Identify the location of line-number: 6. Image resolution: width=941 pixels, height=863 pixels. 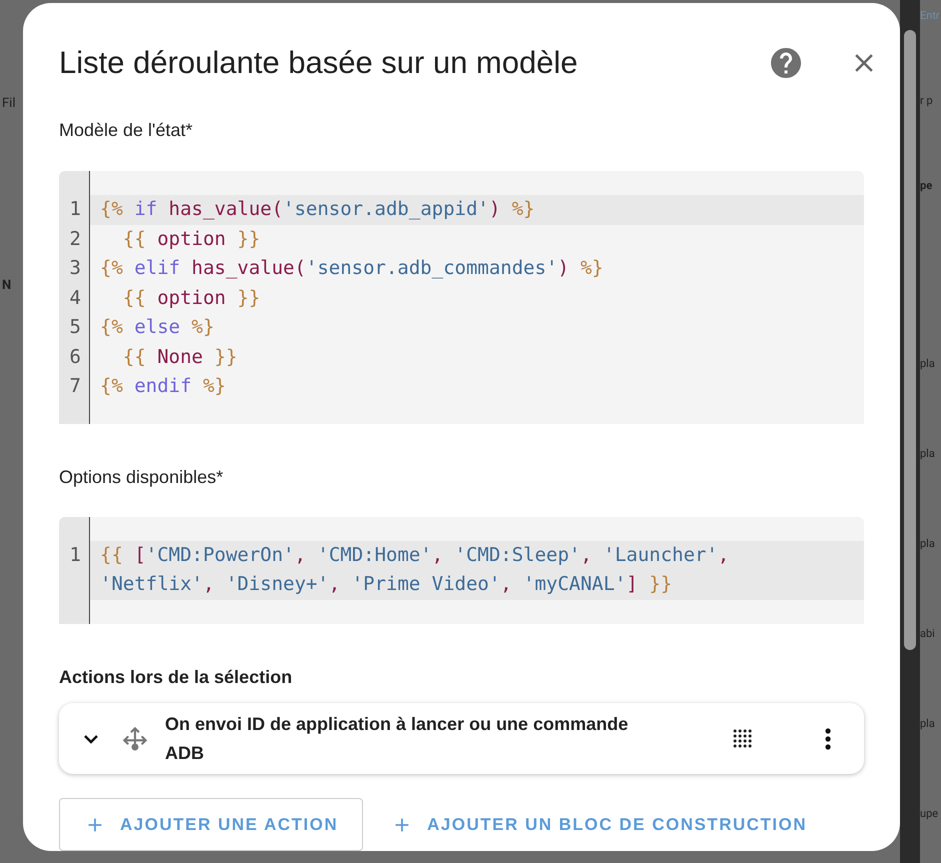
(75, 357).